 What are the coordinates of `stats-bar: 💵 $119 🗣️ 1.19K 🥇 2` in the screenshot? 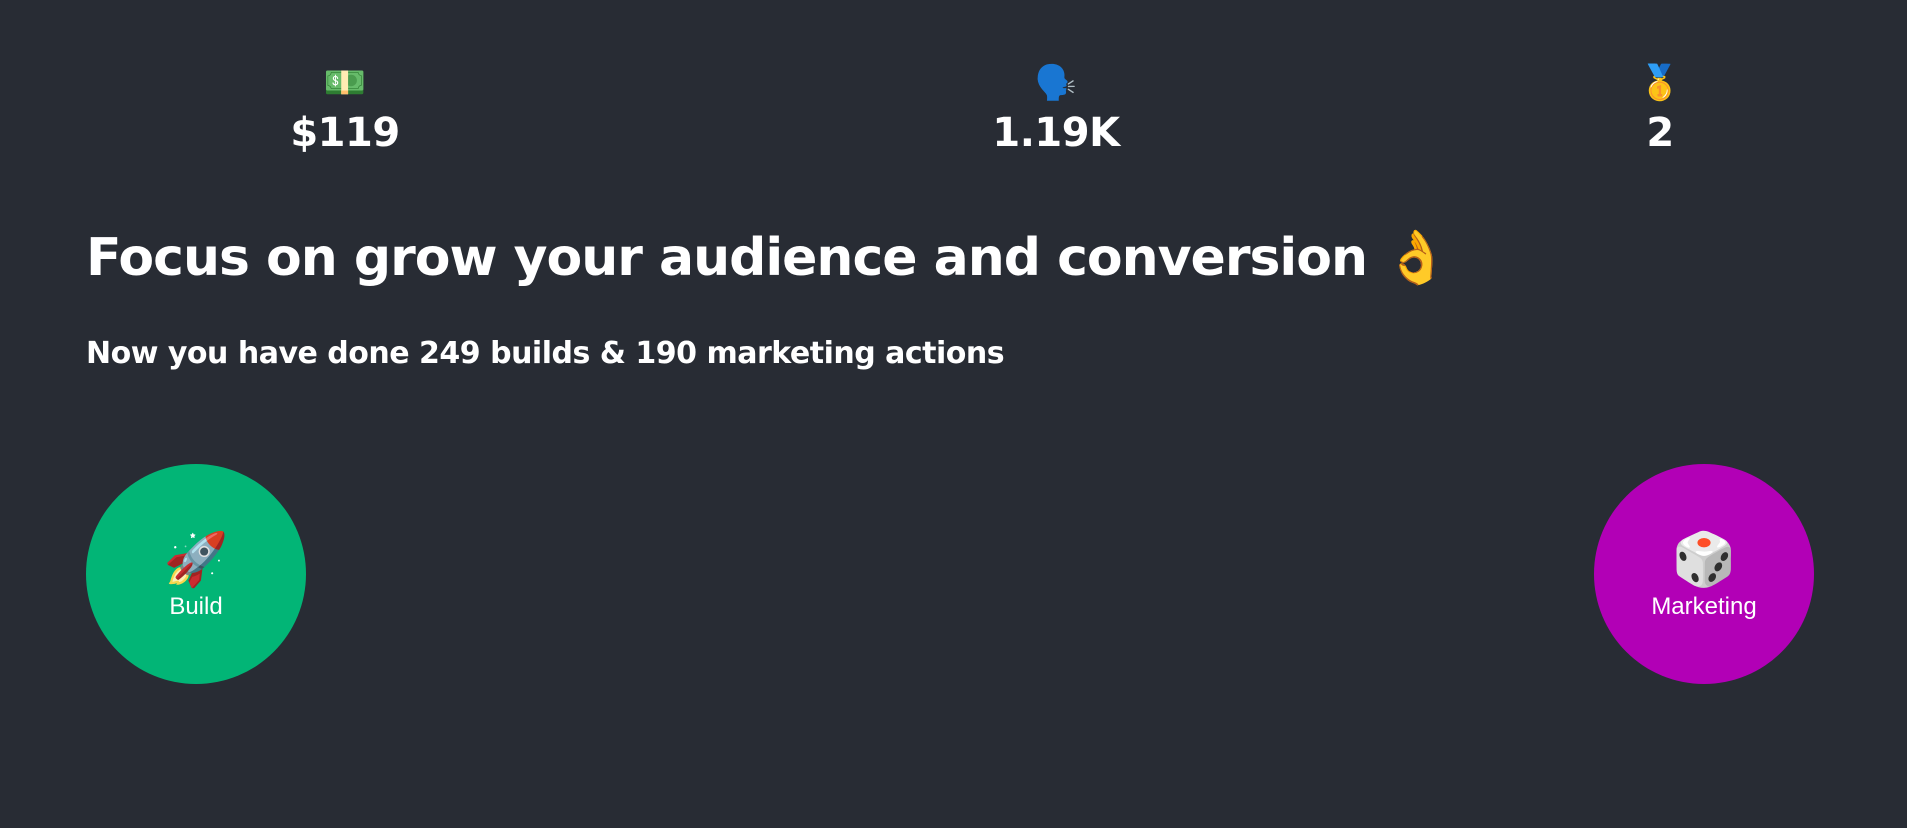 It's located at (953, 113).